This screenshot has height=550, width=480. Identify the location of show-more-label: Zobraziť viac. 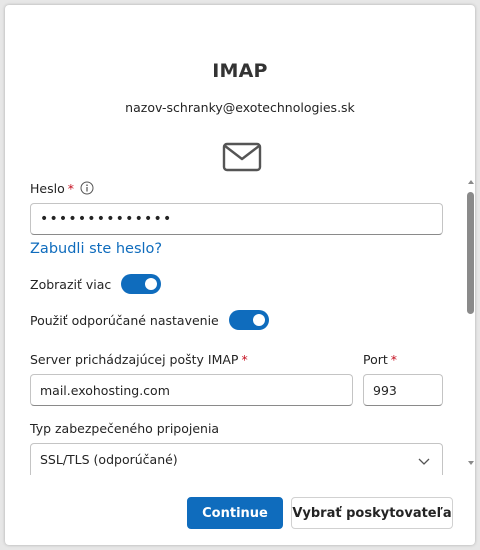
(71, 284).